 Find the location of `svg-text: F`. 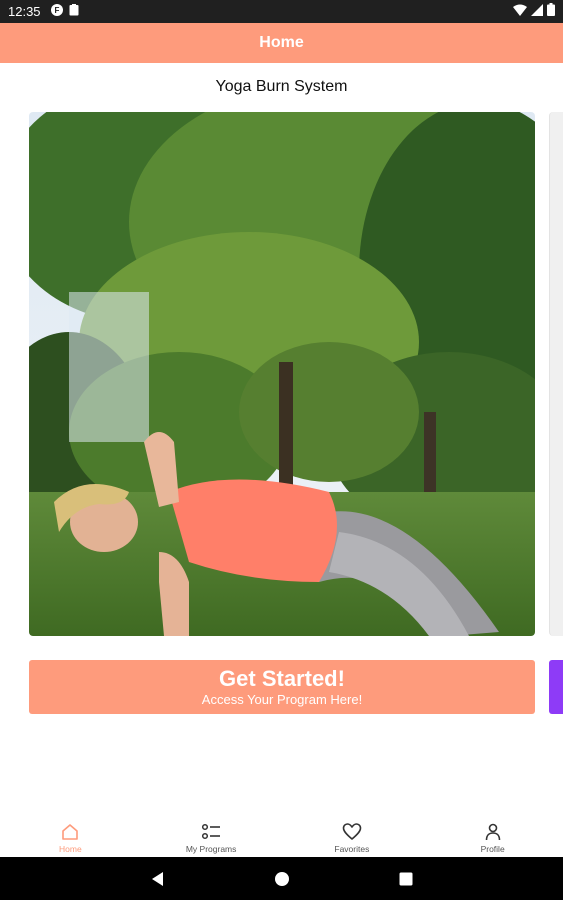

svg-text: F is located at coordinates (56, 10).